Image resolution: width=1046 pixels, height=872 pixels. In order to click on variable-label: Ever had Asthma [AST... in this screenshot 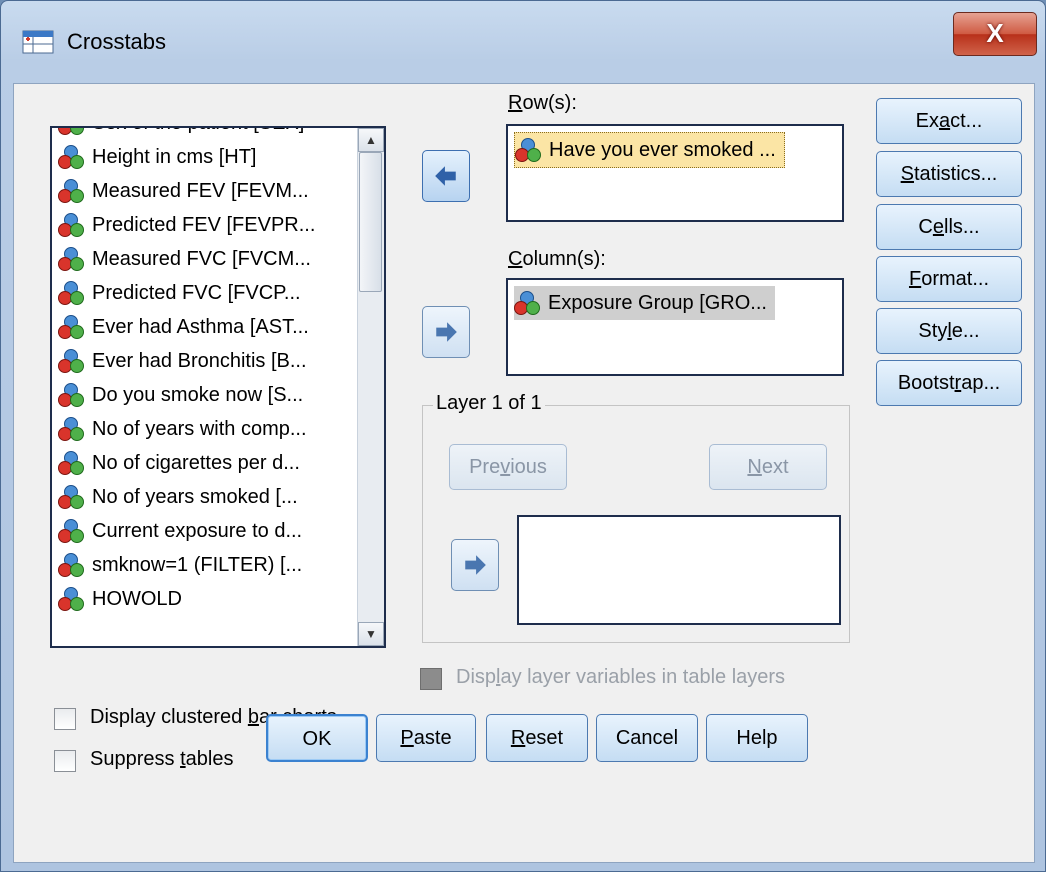, I will do `click(200, 327)`.